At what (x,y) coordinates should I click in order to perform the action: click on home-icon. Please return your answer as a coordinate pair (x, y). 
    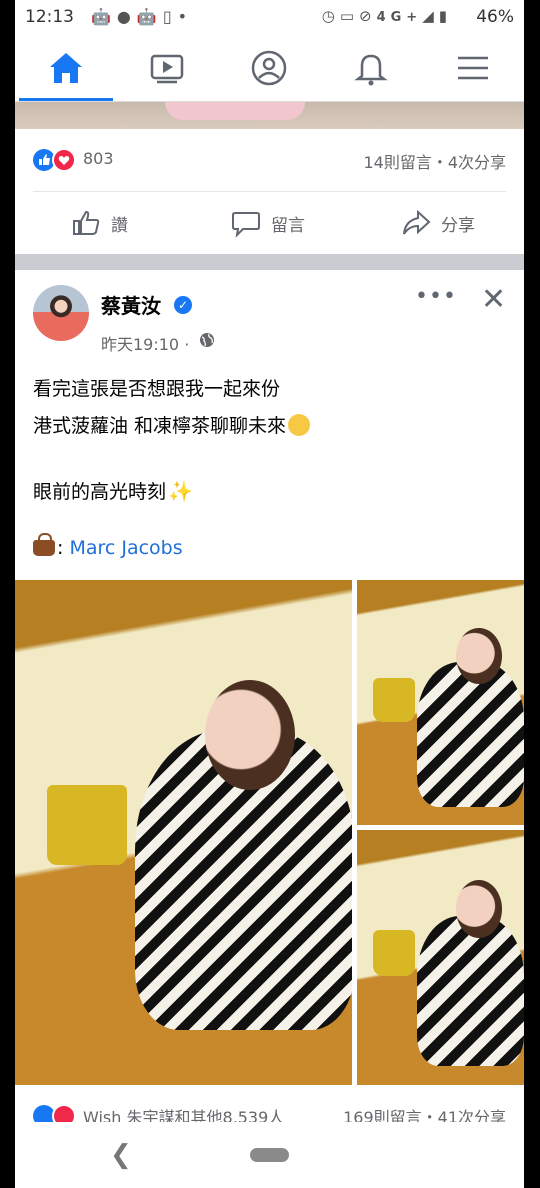
    Looking at the image, I should click on (66, 68).